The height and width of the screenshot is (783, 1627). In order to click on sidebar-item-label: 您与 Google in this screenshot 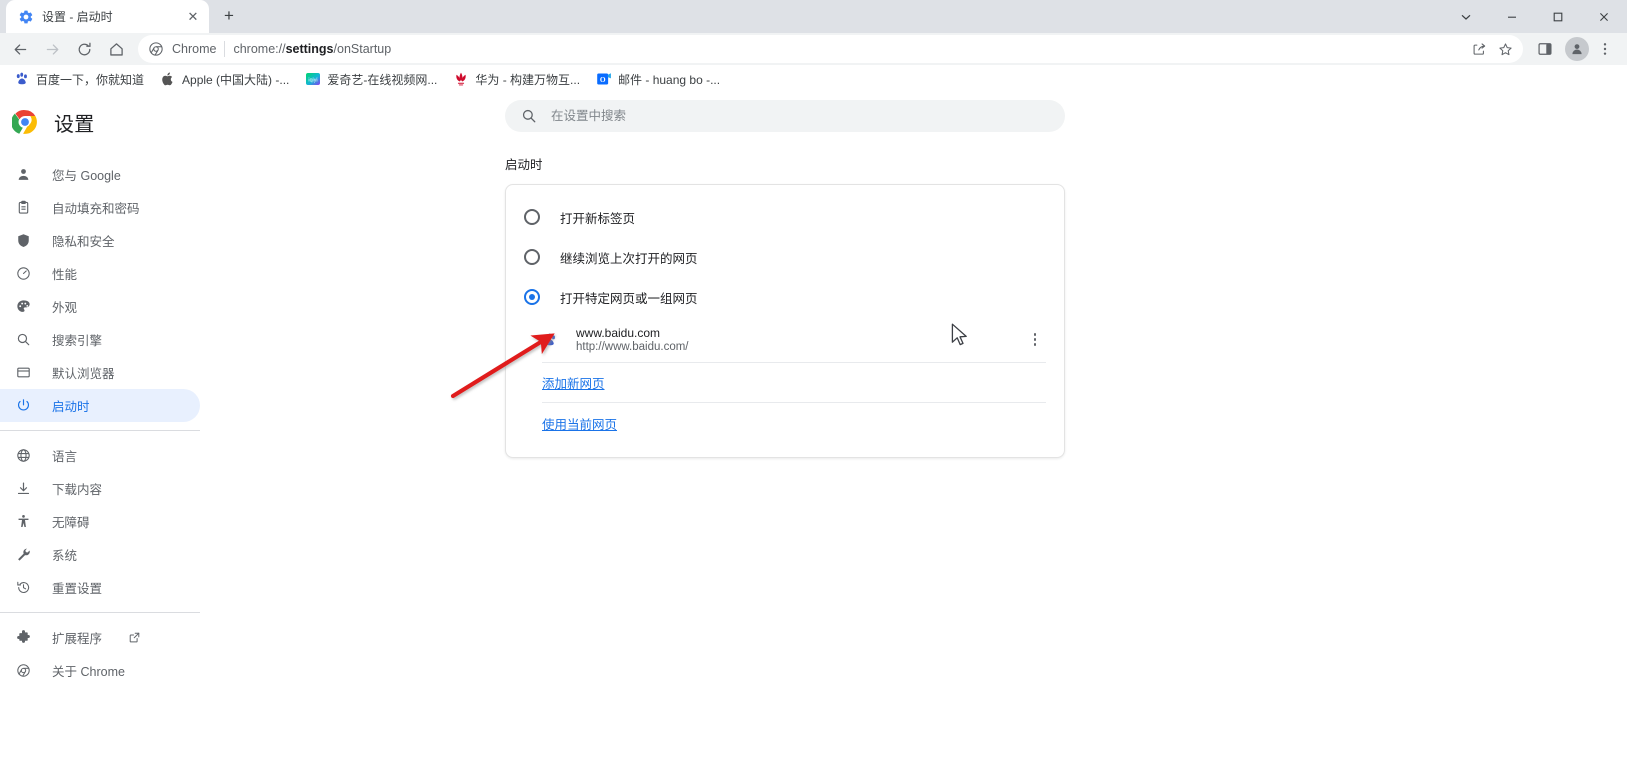, I will do `click(86, 176)`.